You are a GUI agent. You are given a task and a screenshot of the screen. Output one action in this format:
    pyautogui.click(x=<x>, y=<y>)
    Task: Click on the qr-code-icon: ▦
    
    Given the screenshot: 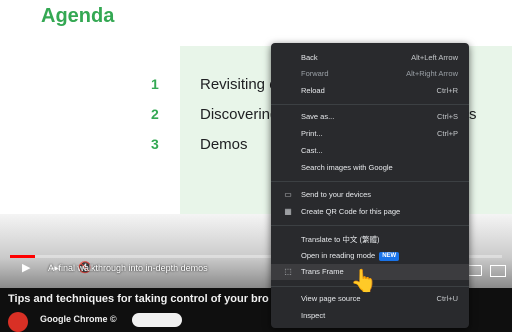 What is the action you would take?
    pyautogui.click(x=288, y=211)
    